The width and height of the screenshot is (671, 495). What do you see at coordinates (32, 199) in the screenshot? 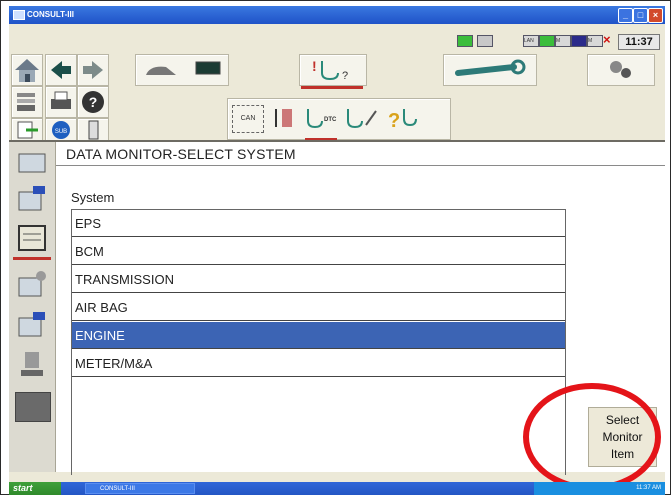
I see `sidebar-dtc-icon` at bounding box center [32, 199].